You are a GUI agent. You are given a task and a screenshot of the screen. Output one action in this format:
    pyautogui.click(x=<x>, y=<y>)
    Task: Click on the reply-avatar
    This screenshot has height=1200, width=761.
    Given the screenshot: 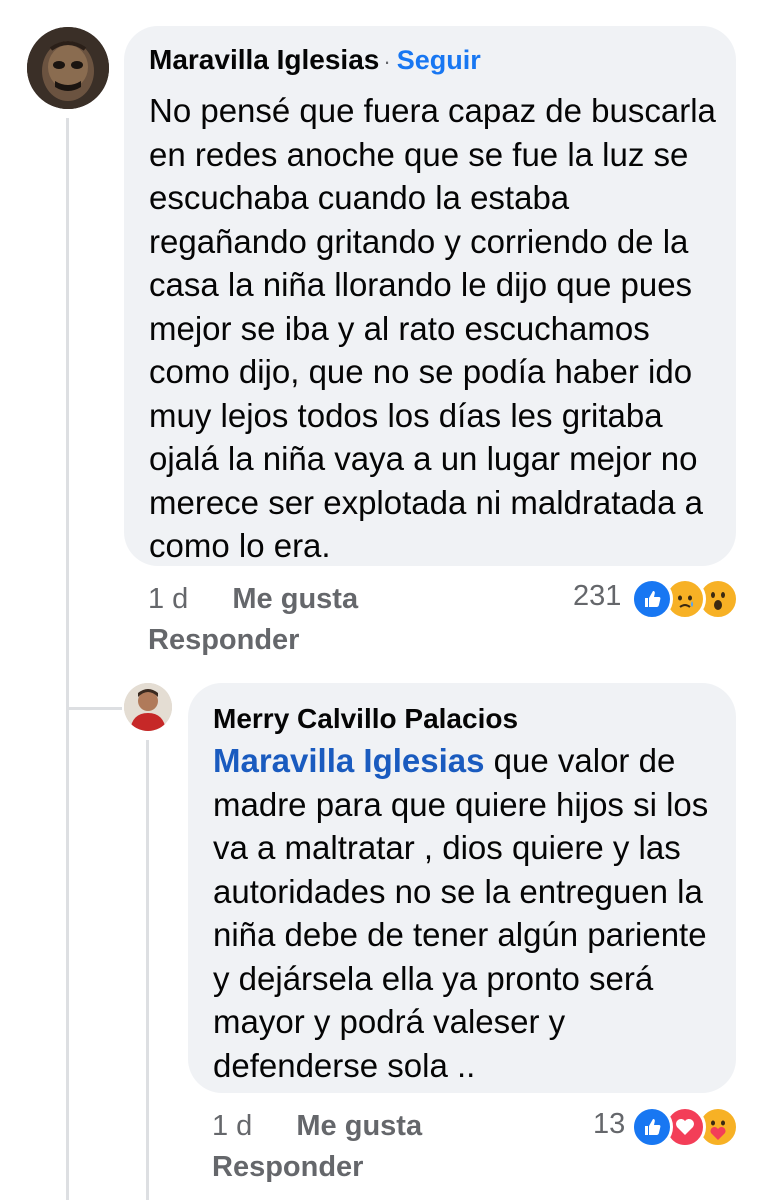 What is the action you would take?
    pyautogui.click(x=148, y=707)
    